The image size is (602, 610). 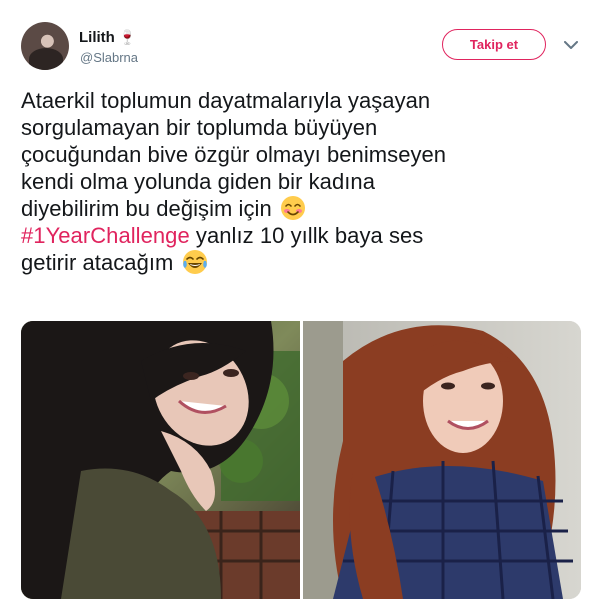 I want to click on tweet-text-line-4: diyebilirim bu değişim için, so click(x=303, y=208).